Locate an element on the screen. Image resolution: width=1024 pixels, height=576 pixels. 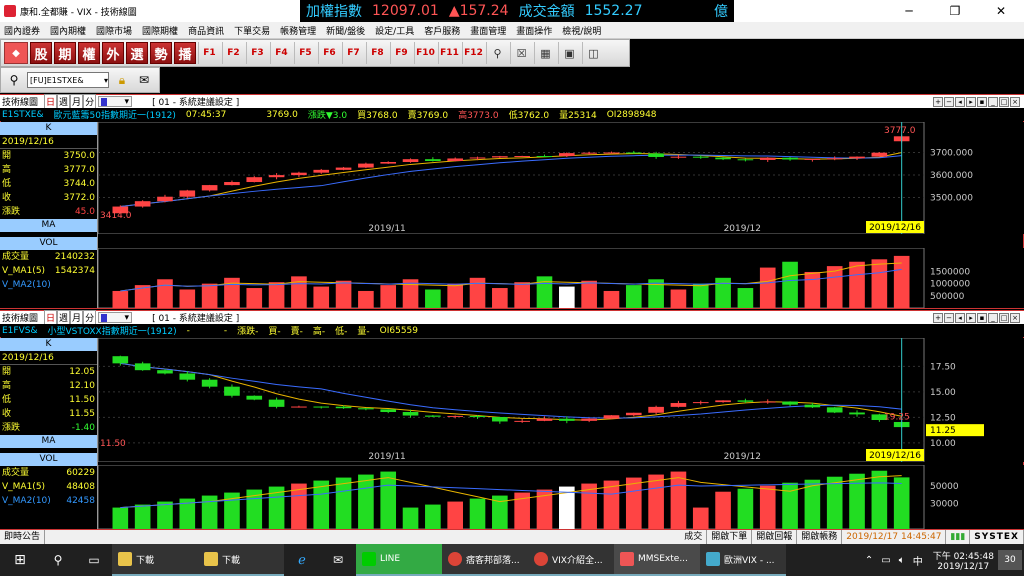
home-logo-button: ◆ is located at coordinates (16, 53).